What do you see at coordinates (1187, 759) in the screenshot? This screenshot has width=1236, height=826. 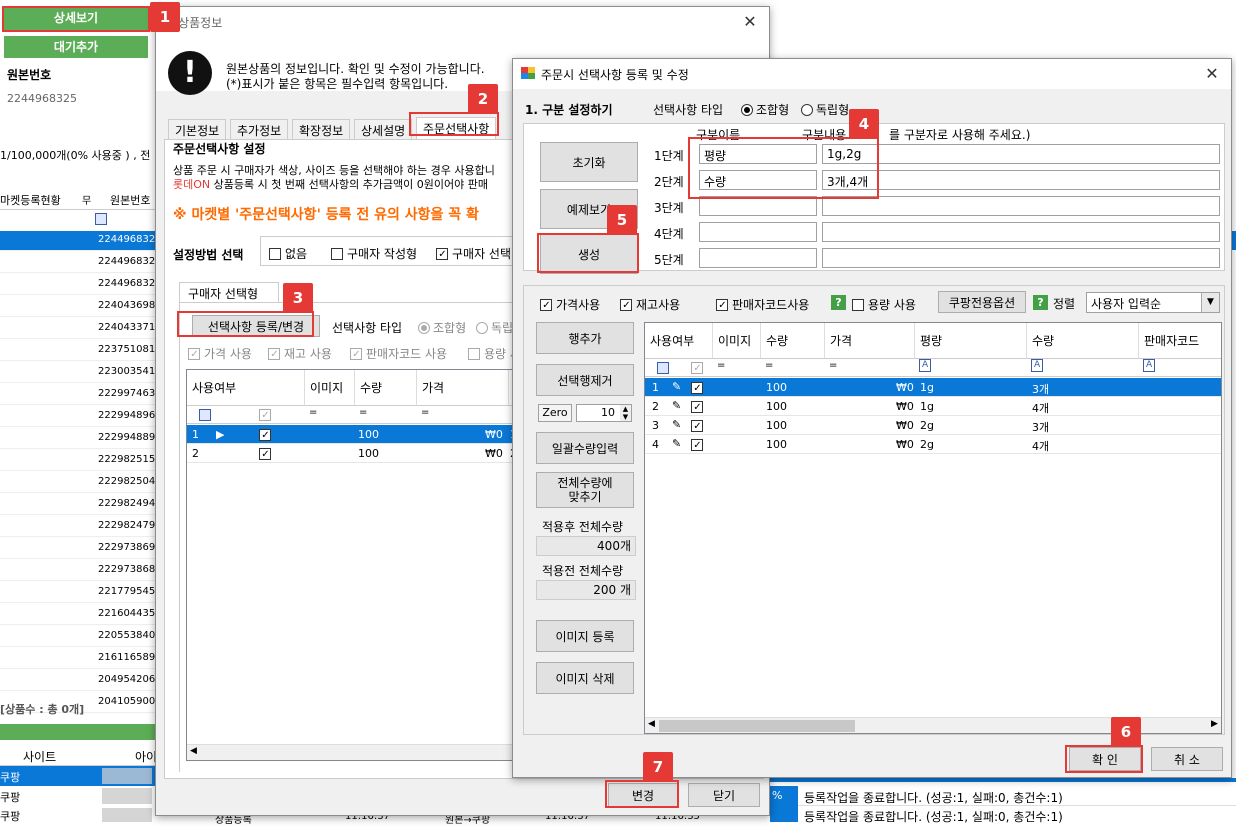 I see `cancel-button: 취 소` at bounding box center [1187, 759].